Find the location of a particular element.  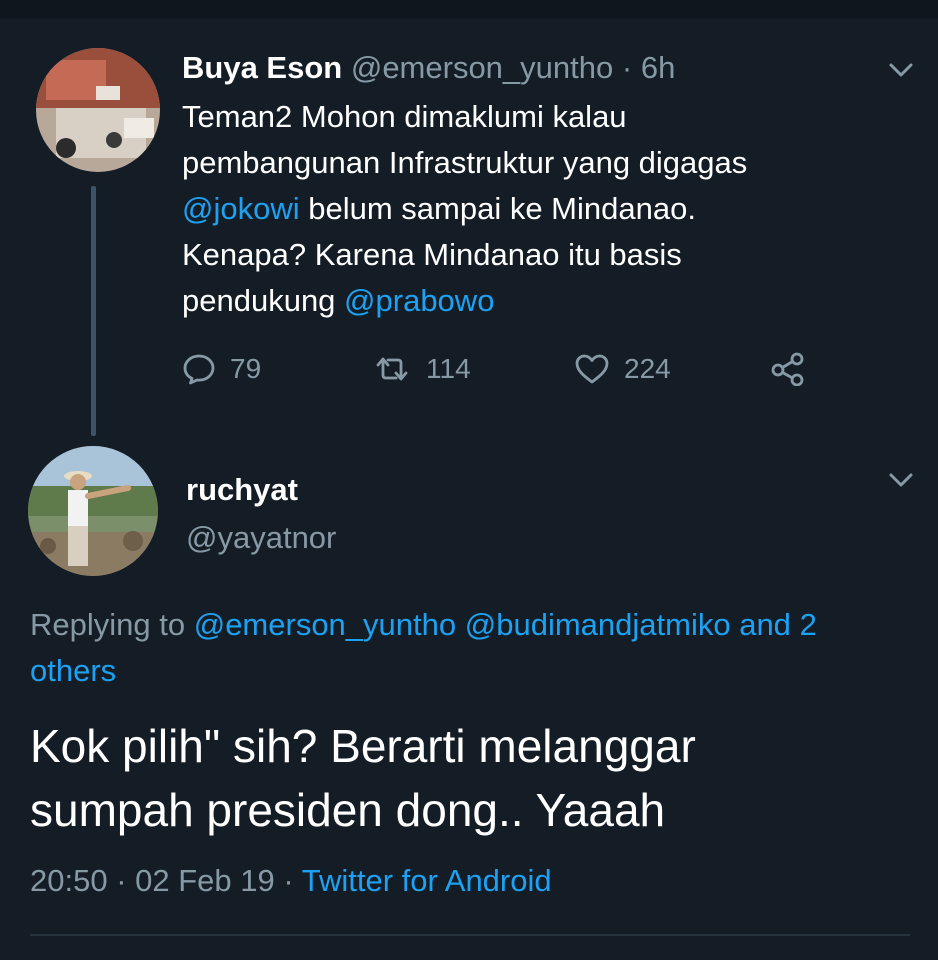

tweet-text-segment: pendukung is located at coordinates (263, 300).